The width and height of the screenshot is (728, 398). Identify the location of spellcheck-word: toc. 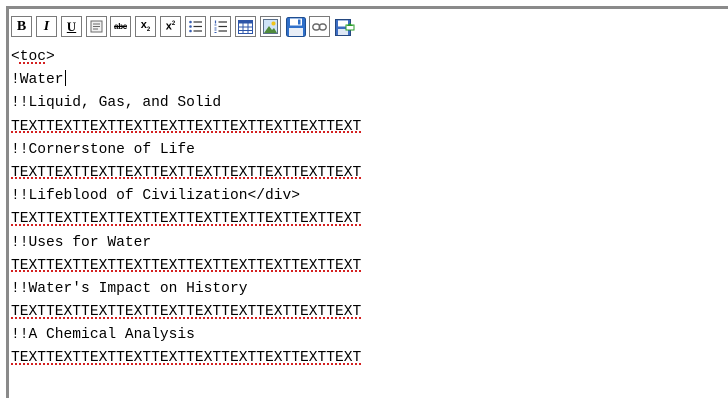
(33, 57).